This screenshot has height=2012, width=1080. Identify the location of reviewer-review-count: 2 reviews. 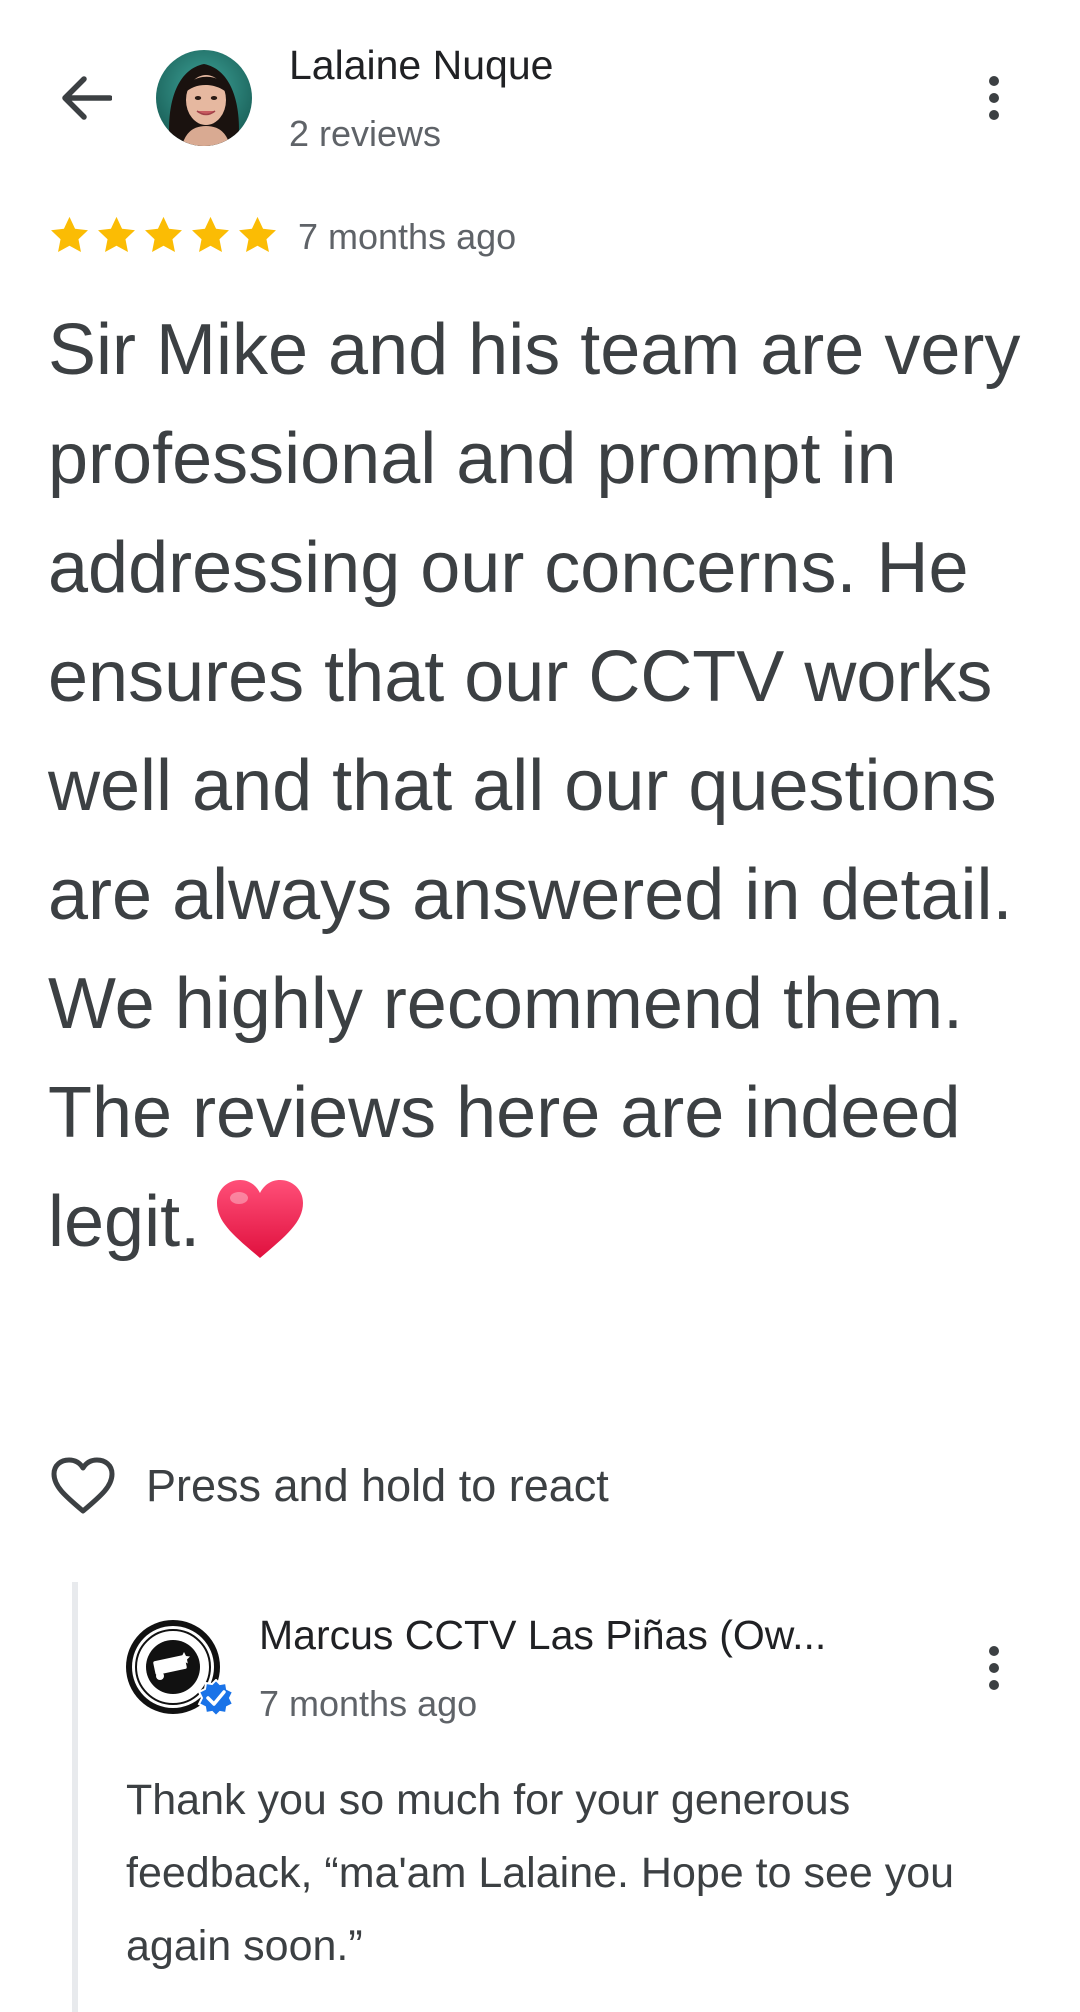
(365, 134).